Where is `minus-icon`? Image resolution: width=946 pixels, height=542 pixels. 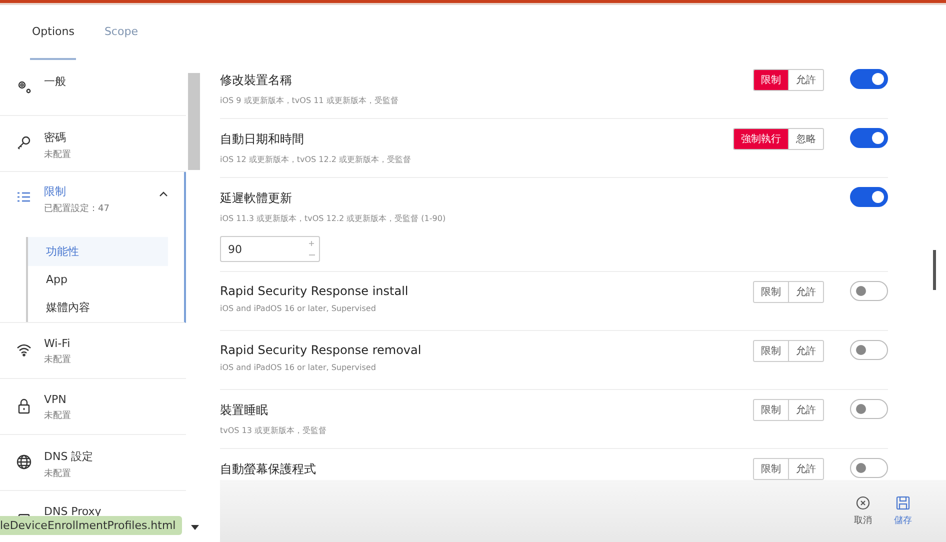 minus-icon is located at coordinates (312, 255).